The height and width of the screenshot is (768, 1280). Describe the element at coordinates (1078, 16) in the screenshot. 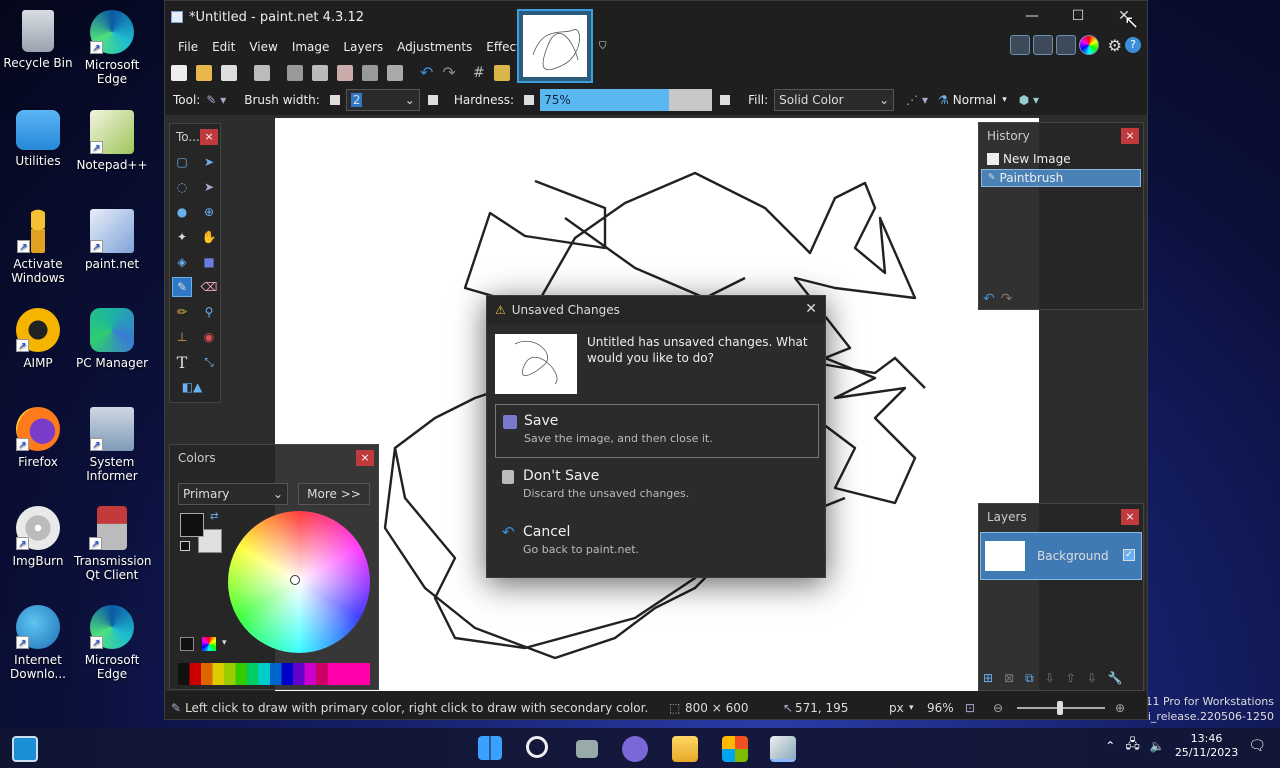

I see `maximize-button: ☐` at that location.